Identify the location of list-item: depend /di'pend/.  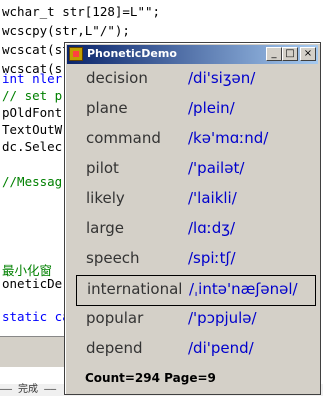
(196, 350).